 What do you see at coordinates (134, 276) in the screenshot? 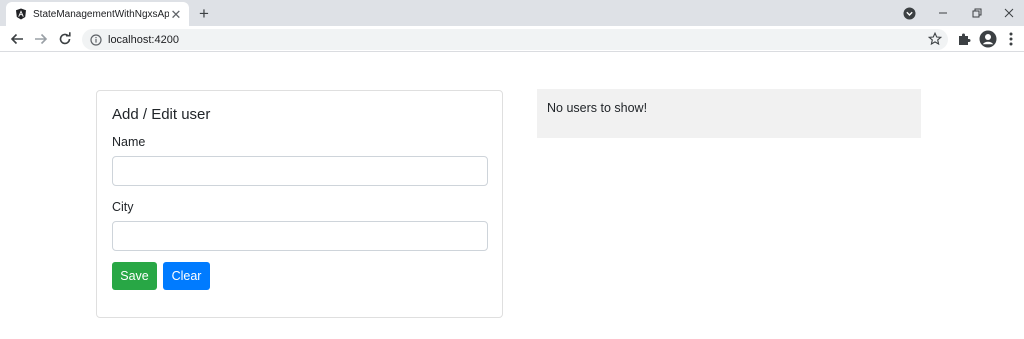
I see `save-button: Save` at bounding box center [134, 276].